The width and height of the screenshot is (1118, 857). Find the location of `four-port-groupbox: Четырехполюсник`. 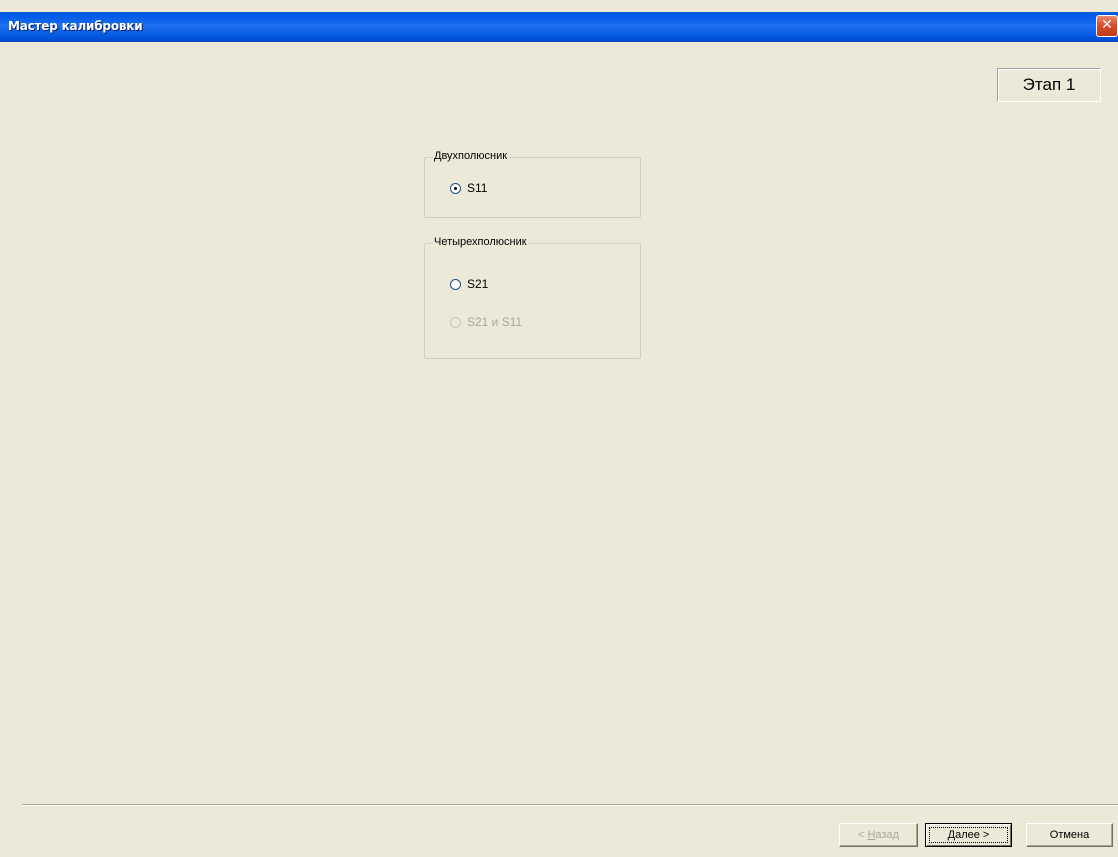

four-port-groupbox: Четырехполюсник is located at coordinates (532, 297).